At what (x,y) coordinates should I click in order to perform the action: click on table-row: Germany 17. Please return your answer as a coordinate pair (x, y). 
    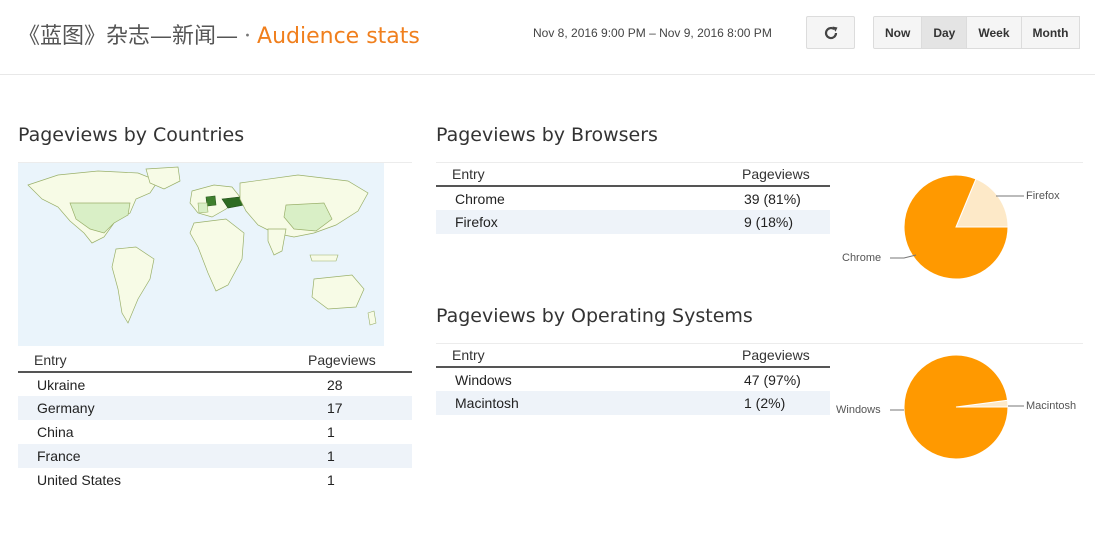
    Looking at the image, I should click on (215, 408).